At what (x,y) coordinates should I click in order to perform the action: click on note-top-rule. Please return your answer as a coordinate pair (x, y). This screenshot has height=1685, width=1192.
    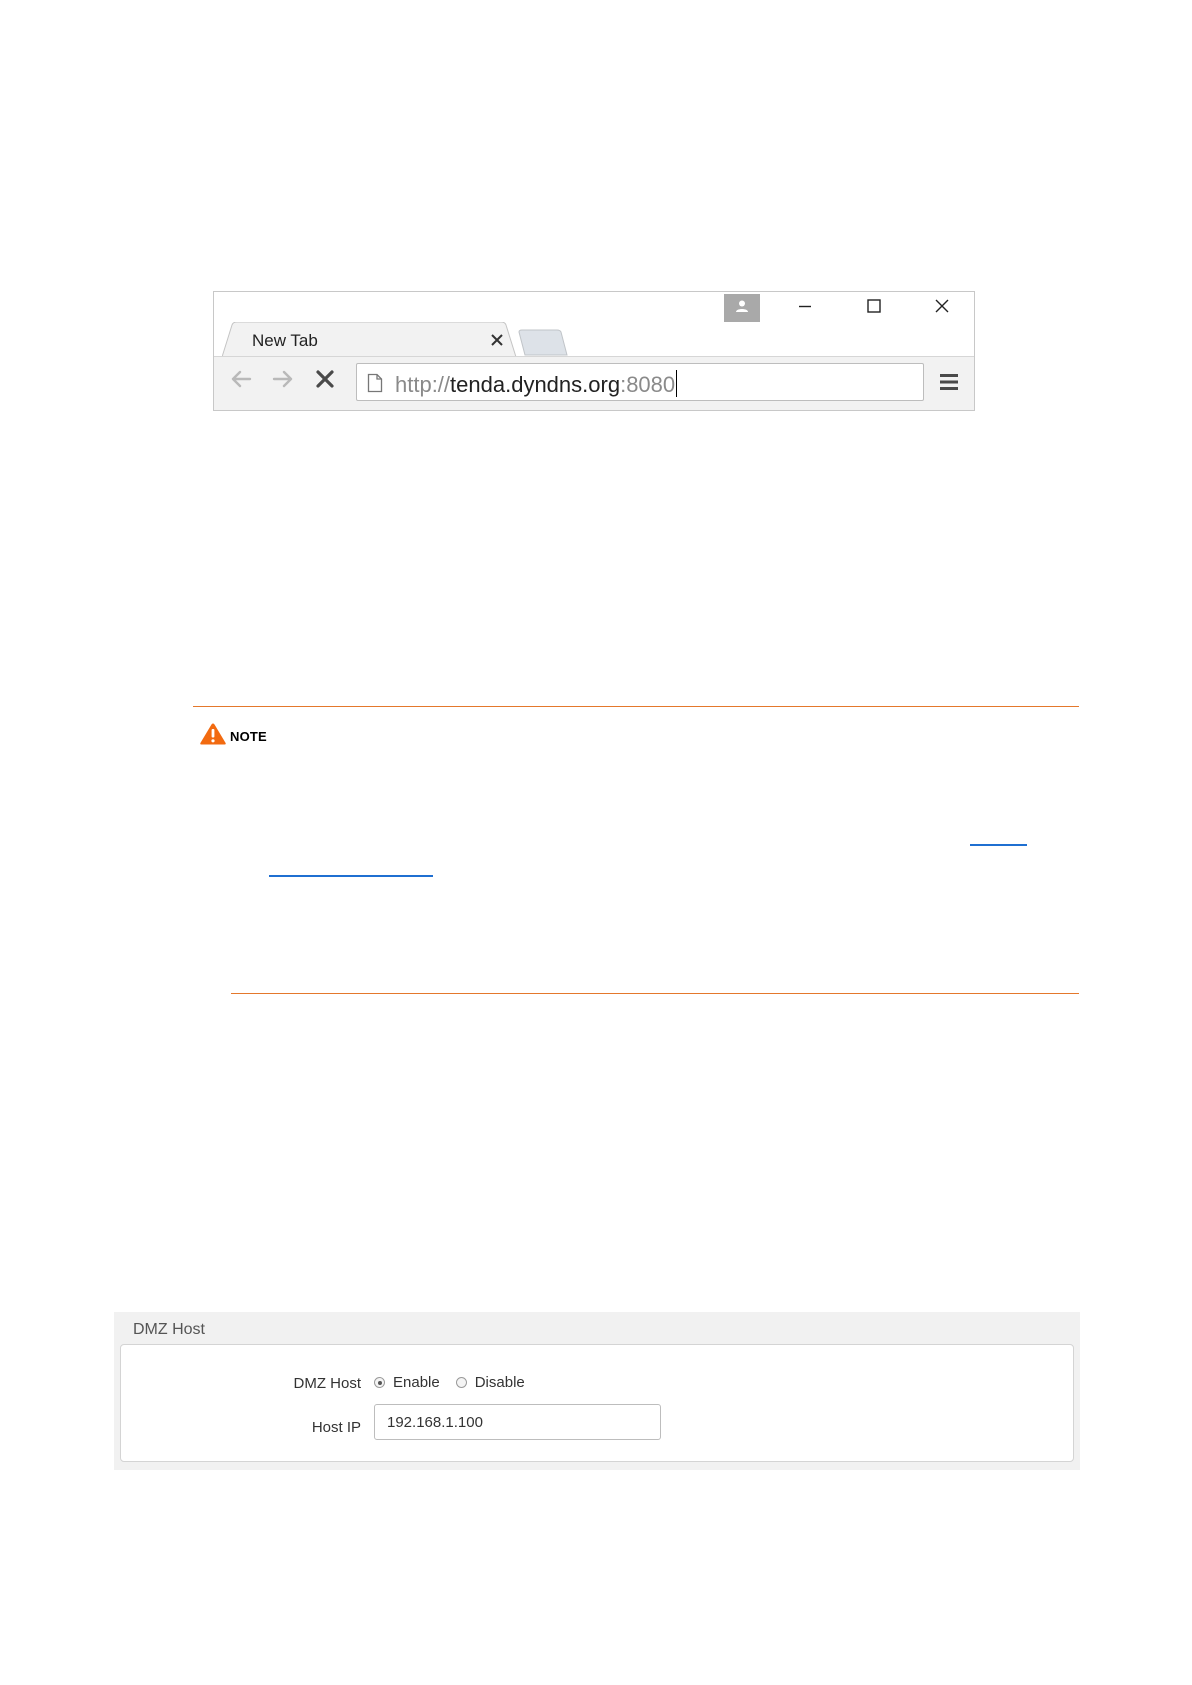
    Looking at the image, I should click on (636, 706).